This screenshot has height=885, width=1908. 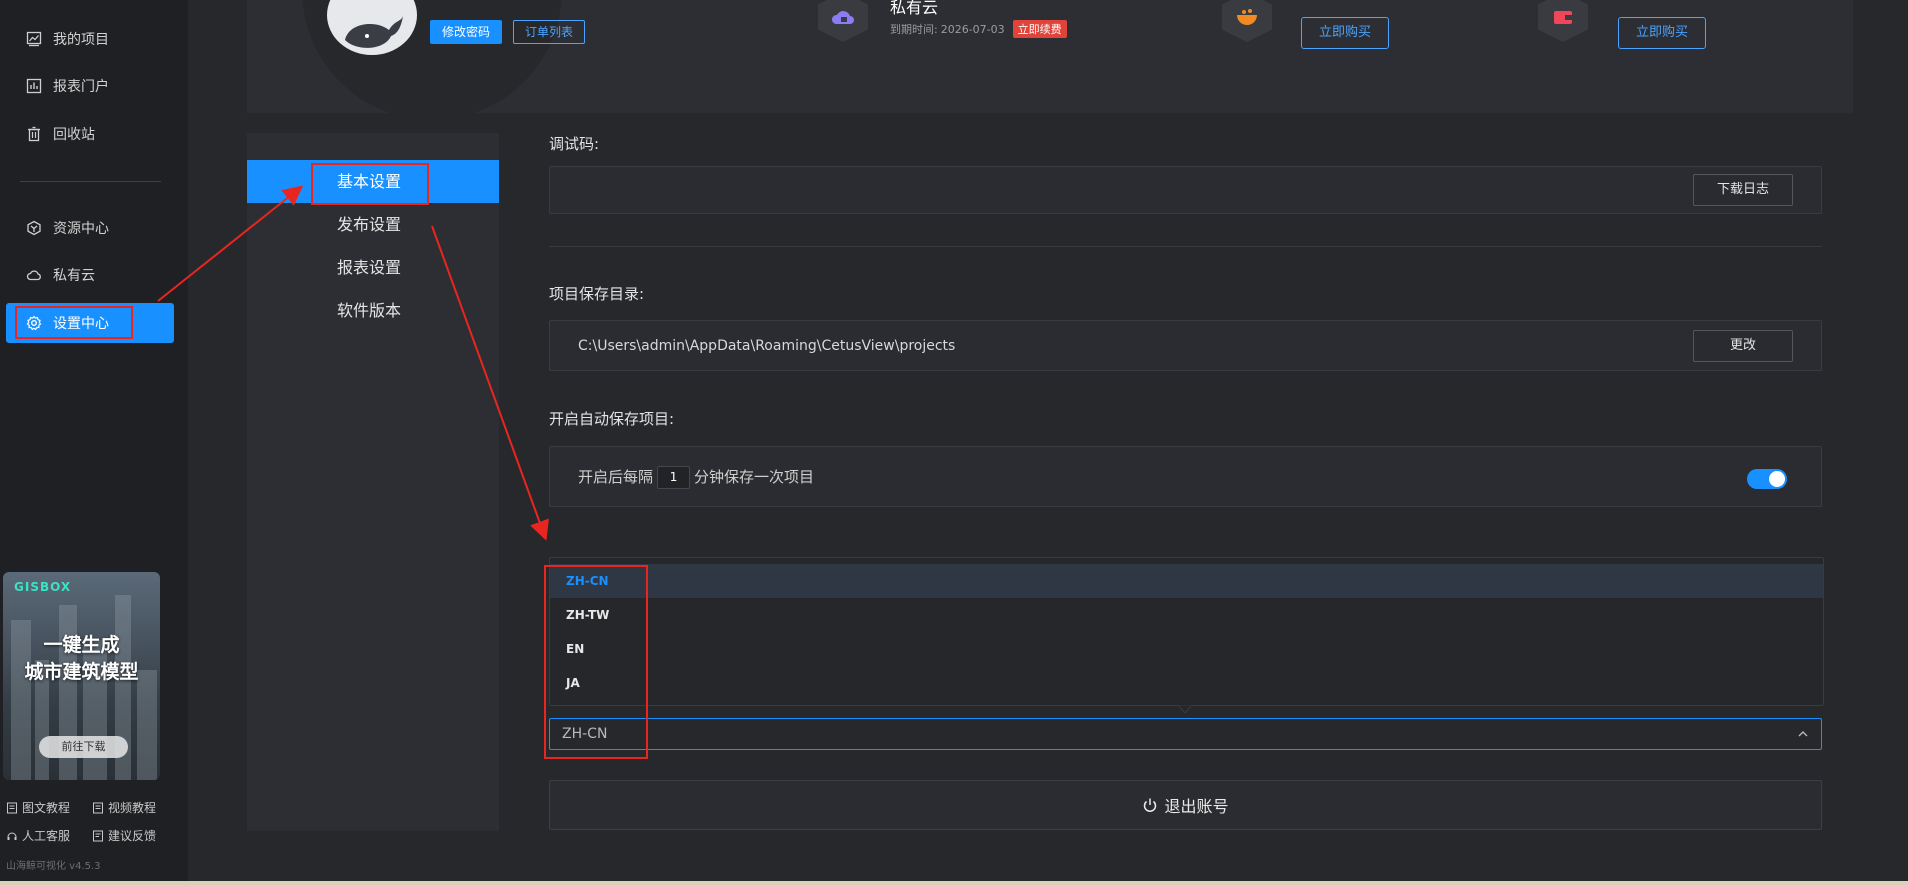 What do you see at coordinates (34, 134) in the screenshot?
I see `trash-icon` at bounding box center [34, 134].